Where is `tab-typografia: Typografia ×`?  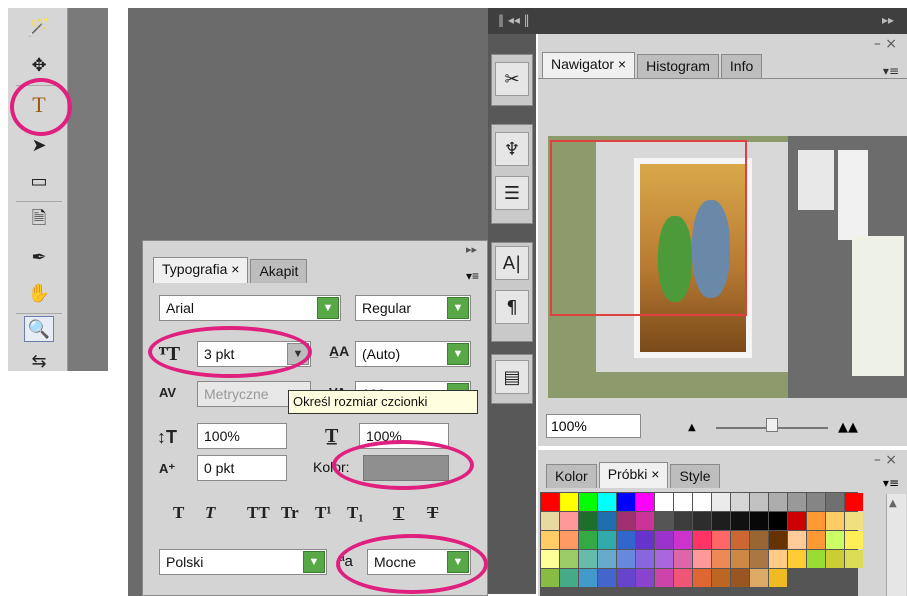 tab-typografia: Typografia × is located at coordinates (201, 270).